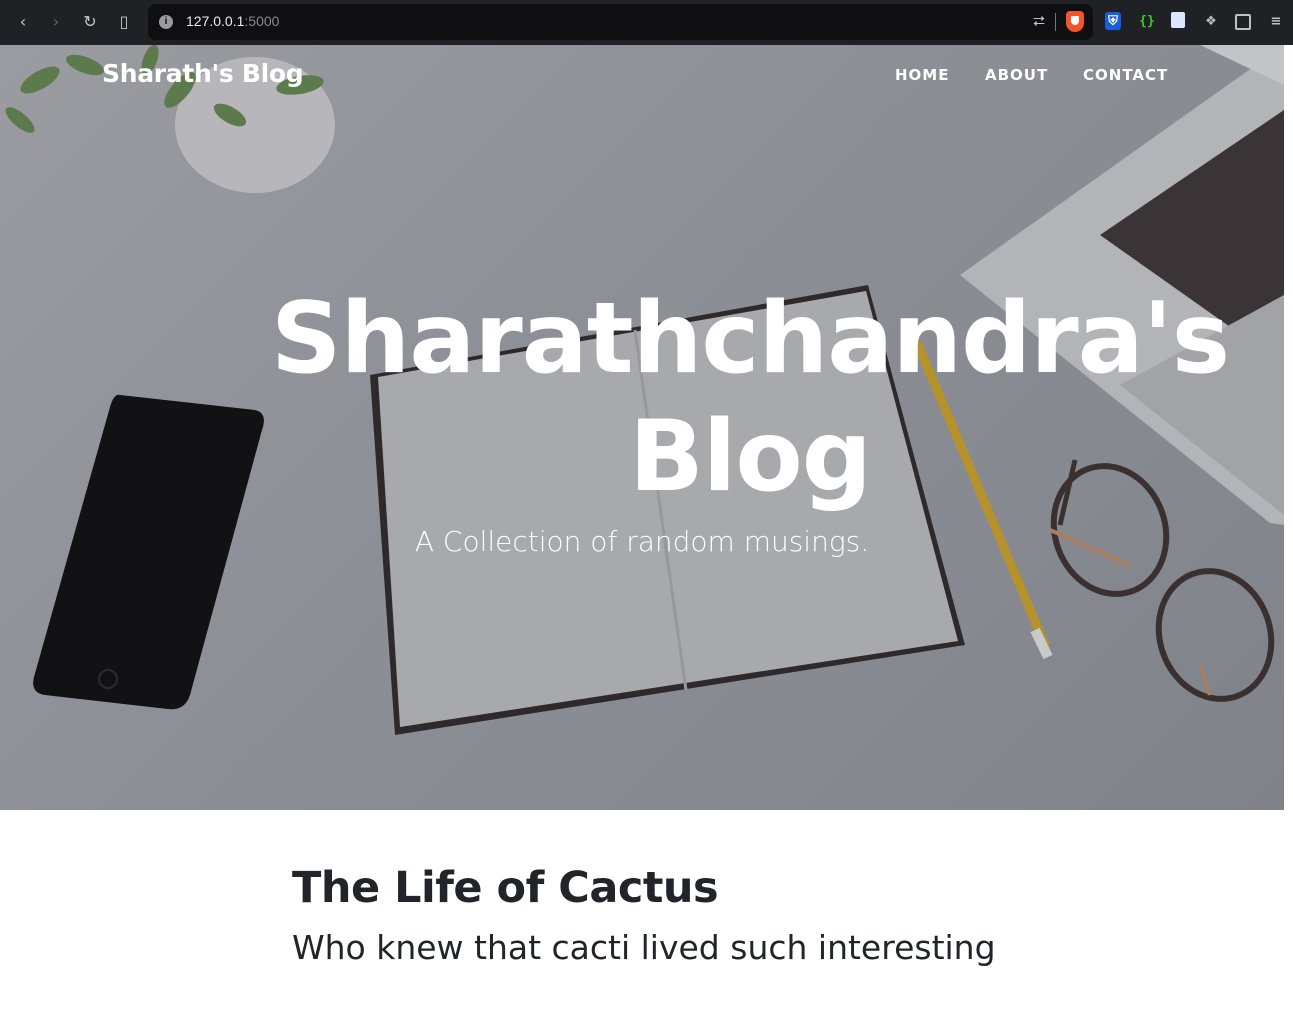  I want to click on post-title: The Life of Cactus, so click(505, 888).